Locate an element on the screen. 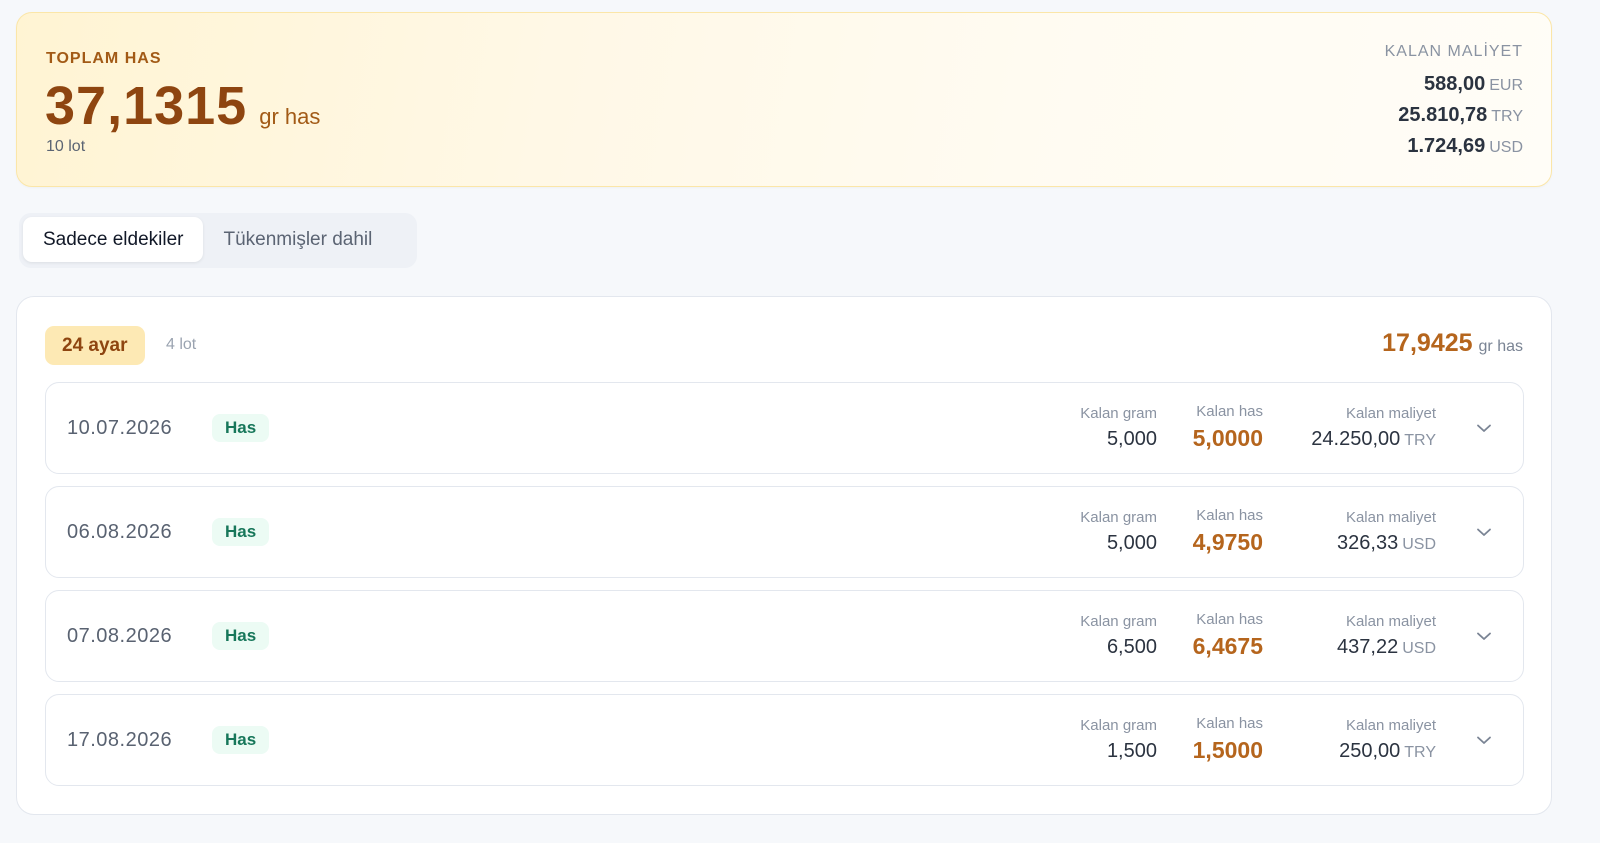 Image resolution: width=1600 pixels, height=843 pixels. cost-value: 250,00 TRY is located at coordinates (1387, 751).